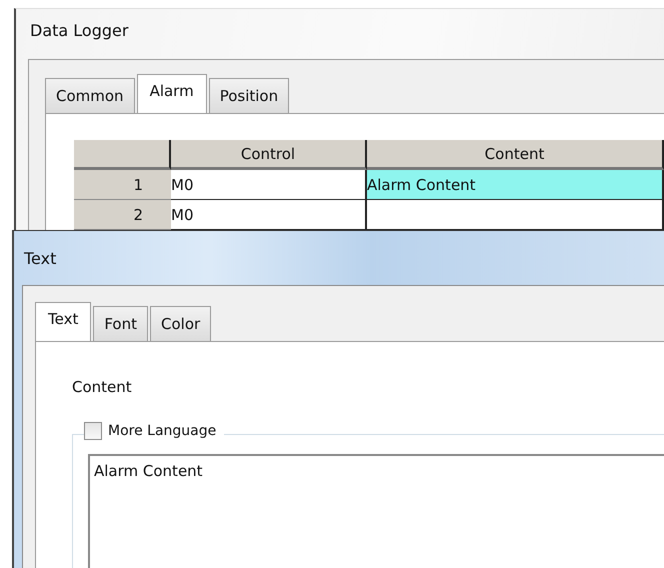 The image size is (664, 568). Describe the element at coordinates (63, 322) in the screenshot. I see `tab: Text` at that location.